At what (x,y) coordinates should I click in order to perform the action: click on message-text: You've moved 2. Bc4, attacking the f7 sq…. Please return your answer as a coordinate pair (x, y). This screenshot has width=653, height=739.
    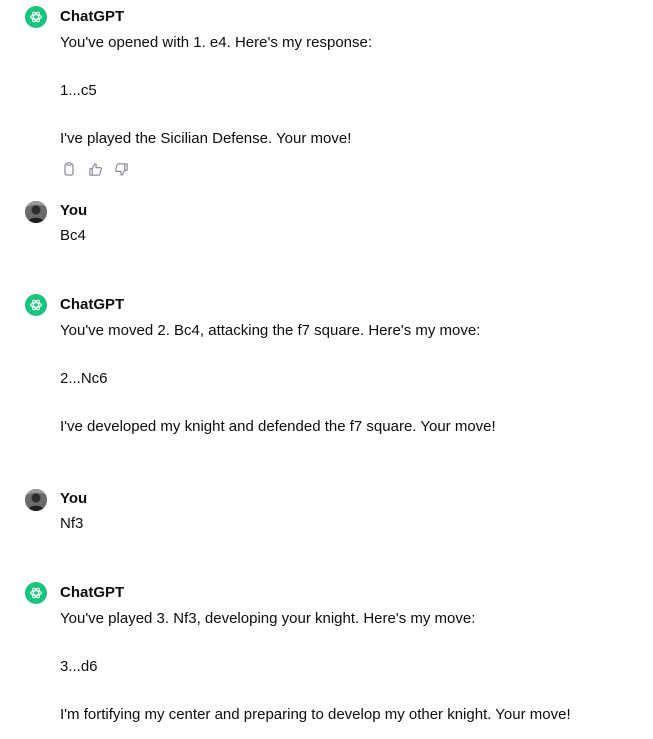
    Looking at the image, I should click on (270, 330).